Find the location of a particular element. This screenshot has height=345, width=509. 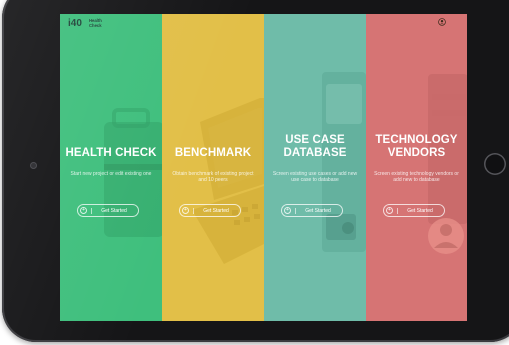

logo-subtitle: Health Check is located at coordinates (101, 23).